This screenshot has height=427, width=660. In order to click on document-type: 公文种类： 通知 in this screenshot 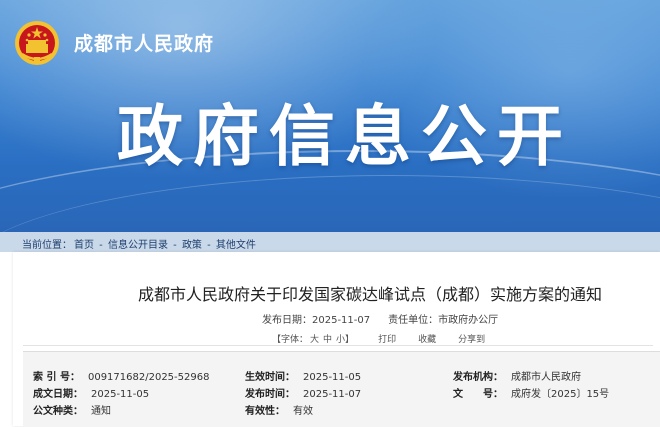, I will do `click(72, 409)`.